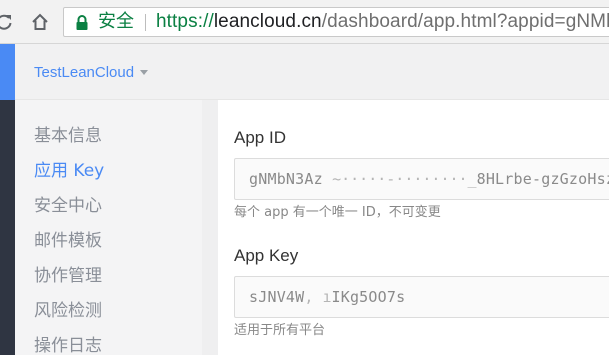 The height and width of the screenshot is (357, 609). Describe the element at coordinates (69, 171) in the screenshot. I see `sidebar-item-app-key: 应用 Key` at that location.